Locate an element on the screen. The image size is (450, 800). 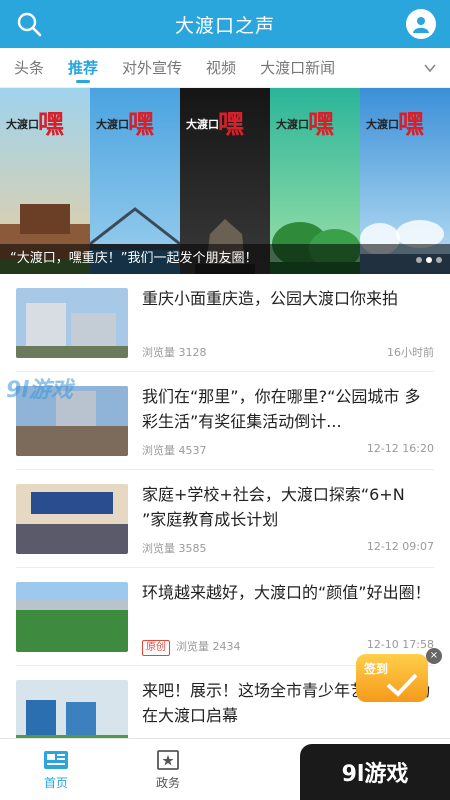
app-title: 大渡口之声 is located at coordinates (224, 25).